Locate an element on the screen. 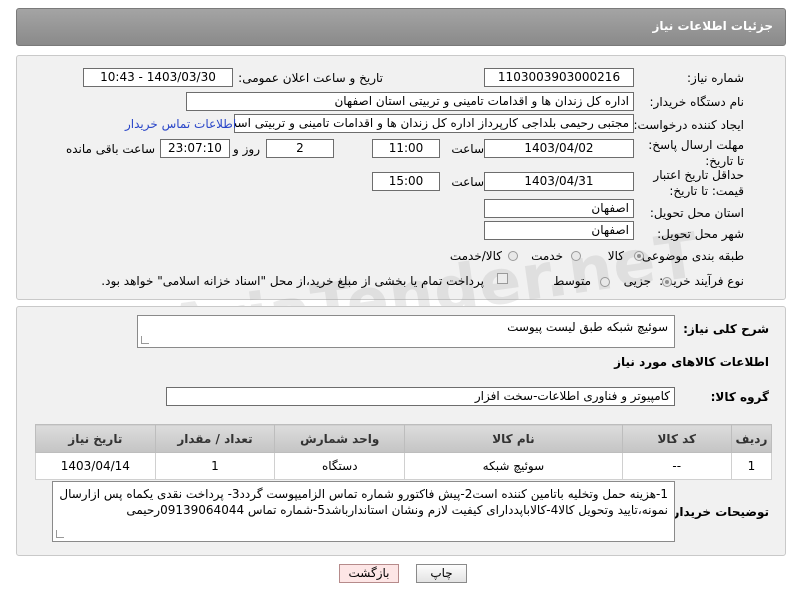  cell-unit: دستگاه is located at coordinates (340, 466).